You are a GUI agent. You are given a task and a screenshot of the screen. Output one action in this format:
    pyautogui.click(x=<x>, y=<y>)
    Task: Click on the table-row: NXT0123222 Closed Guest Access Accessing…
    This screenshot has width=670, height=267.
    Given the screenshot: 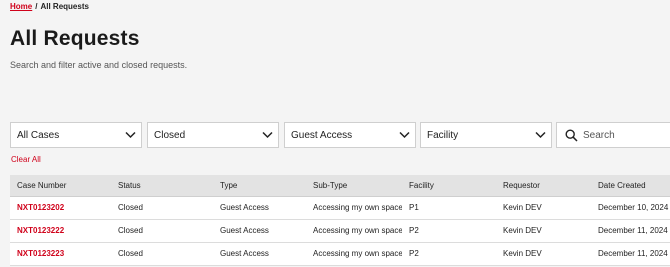 What is the action you would take?
    pyautogui.click(x=340, y=230)
    